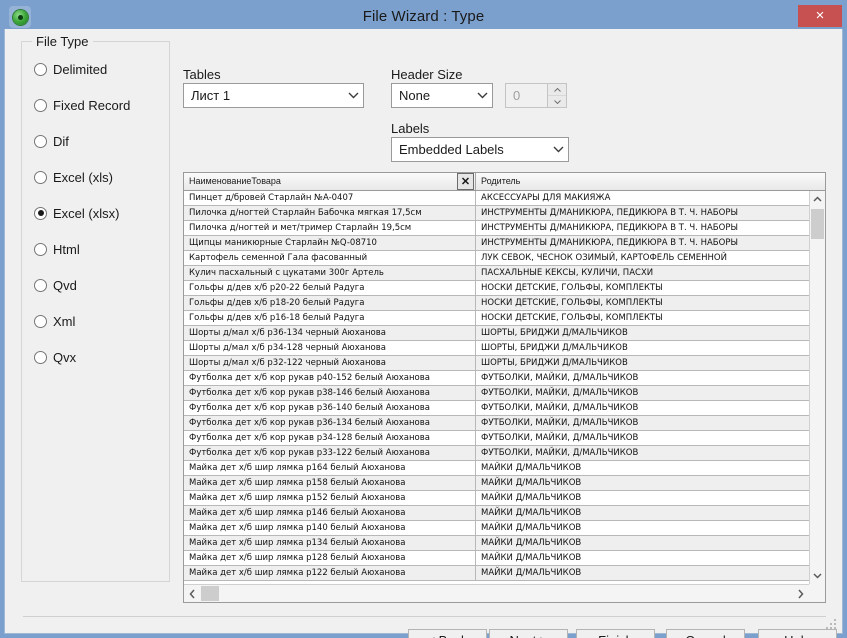  I want to click on column-header-parent: Родитель, so click(650, 181).